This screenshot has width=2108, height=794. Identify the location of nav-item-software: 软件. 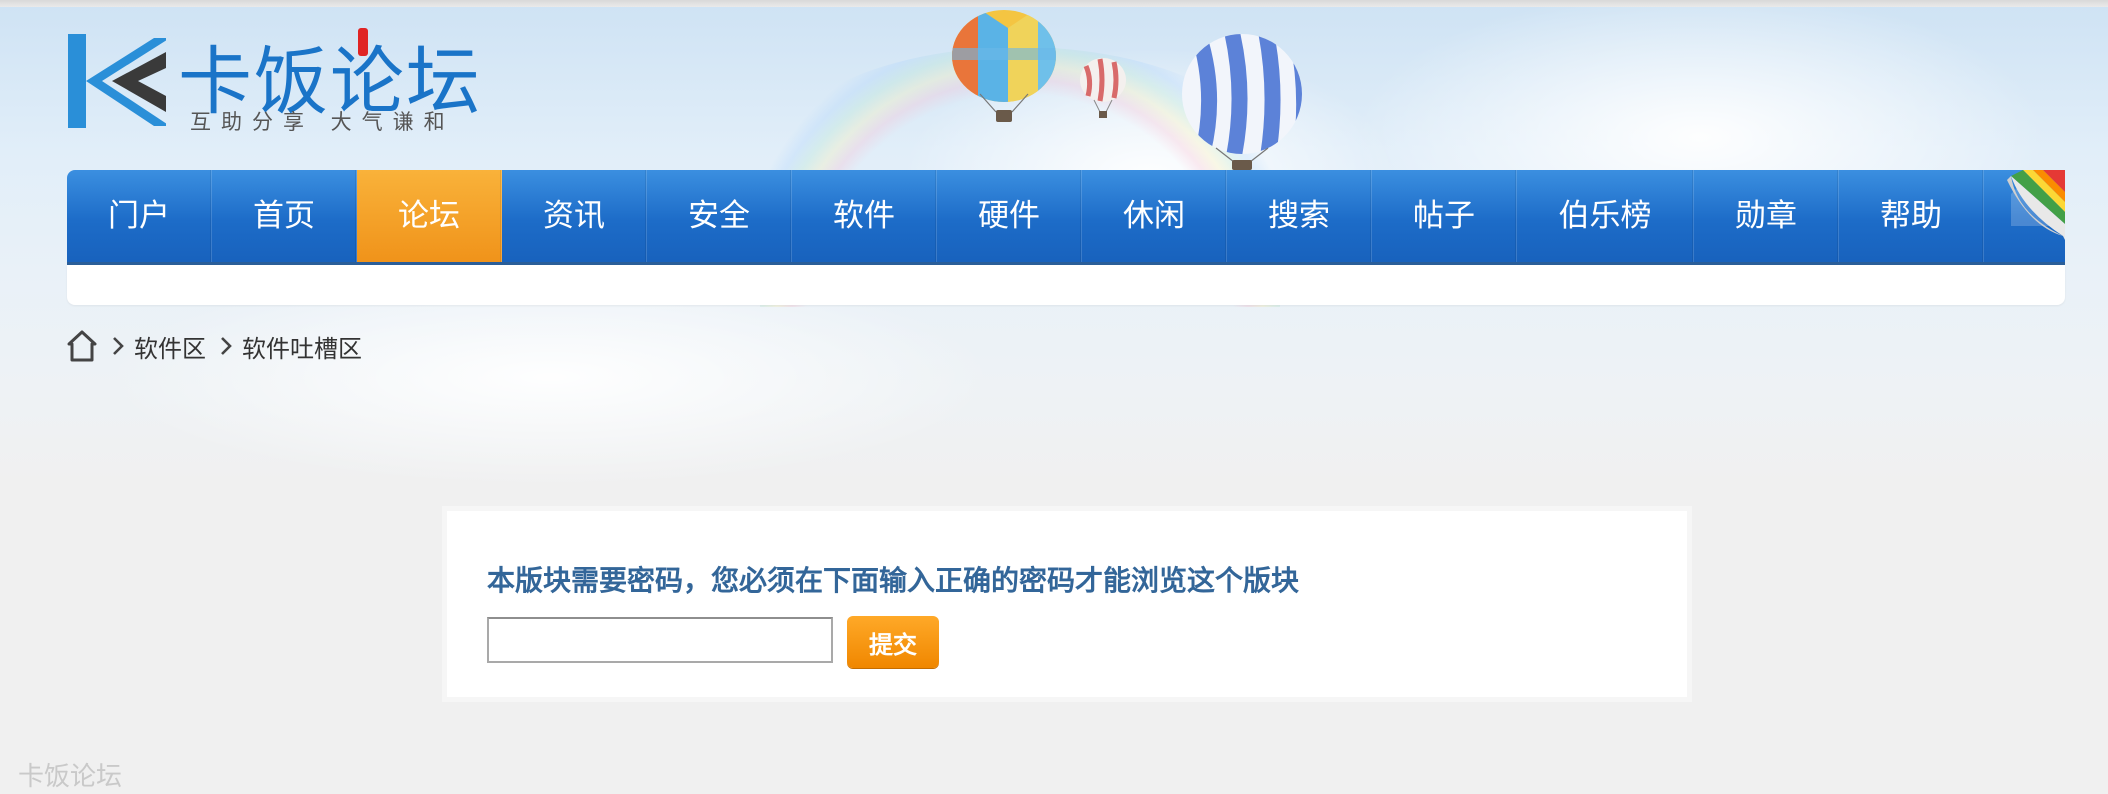
(864, 216).